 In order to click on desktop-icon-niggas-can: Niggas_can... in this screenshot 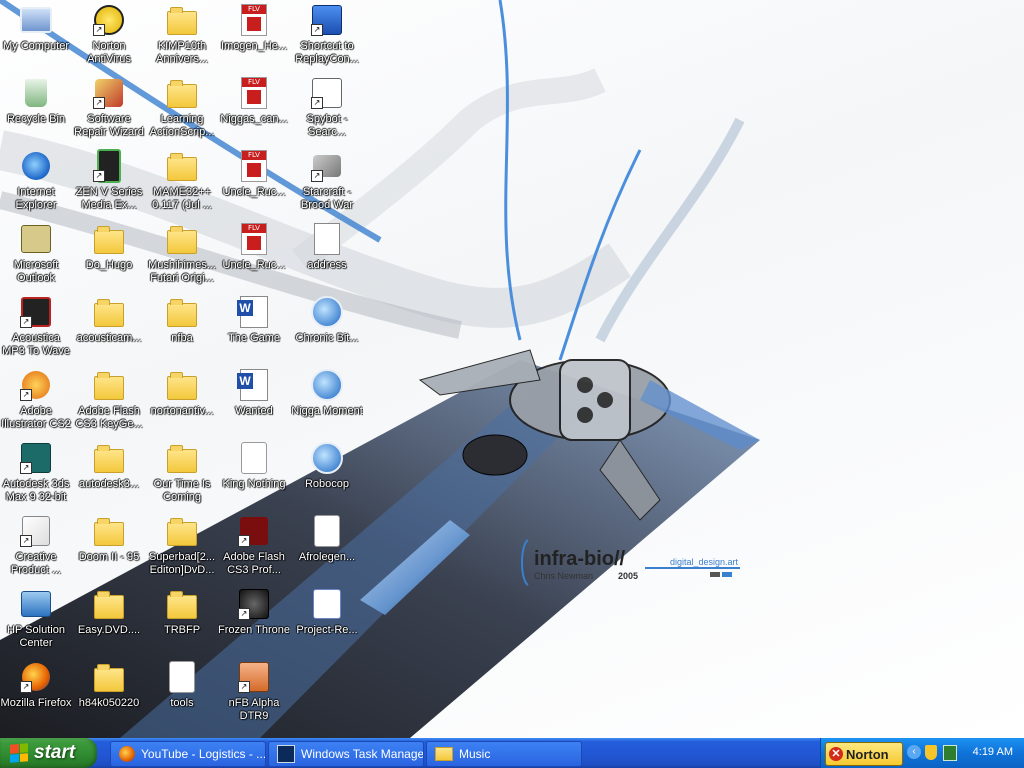, I will do `click(254, 109)`.